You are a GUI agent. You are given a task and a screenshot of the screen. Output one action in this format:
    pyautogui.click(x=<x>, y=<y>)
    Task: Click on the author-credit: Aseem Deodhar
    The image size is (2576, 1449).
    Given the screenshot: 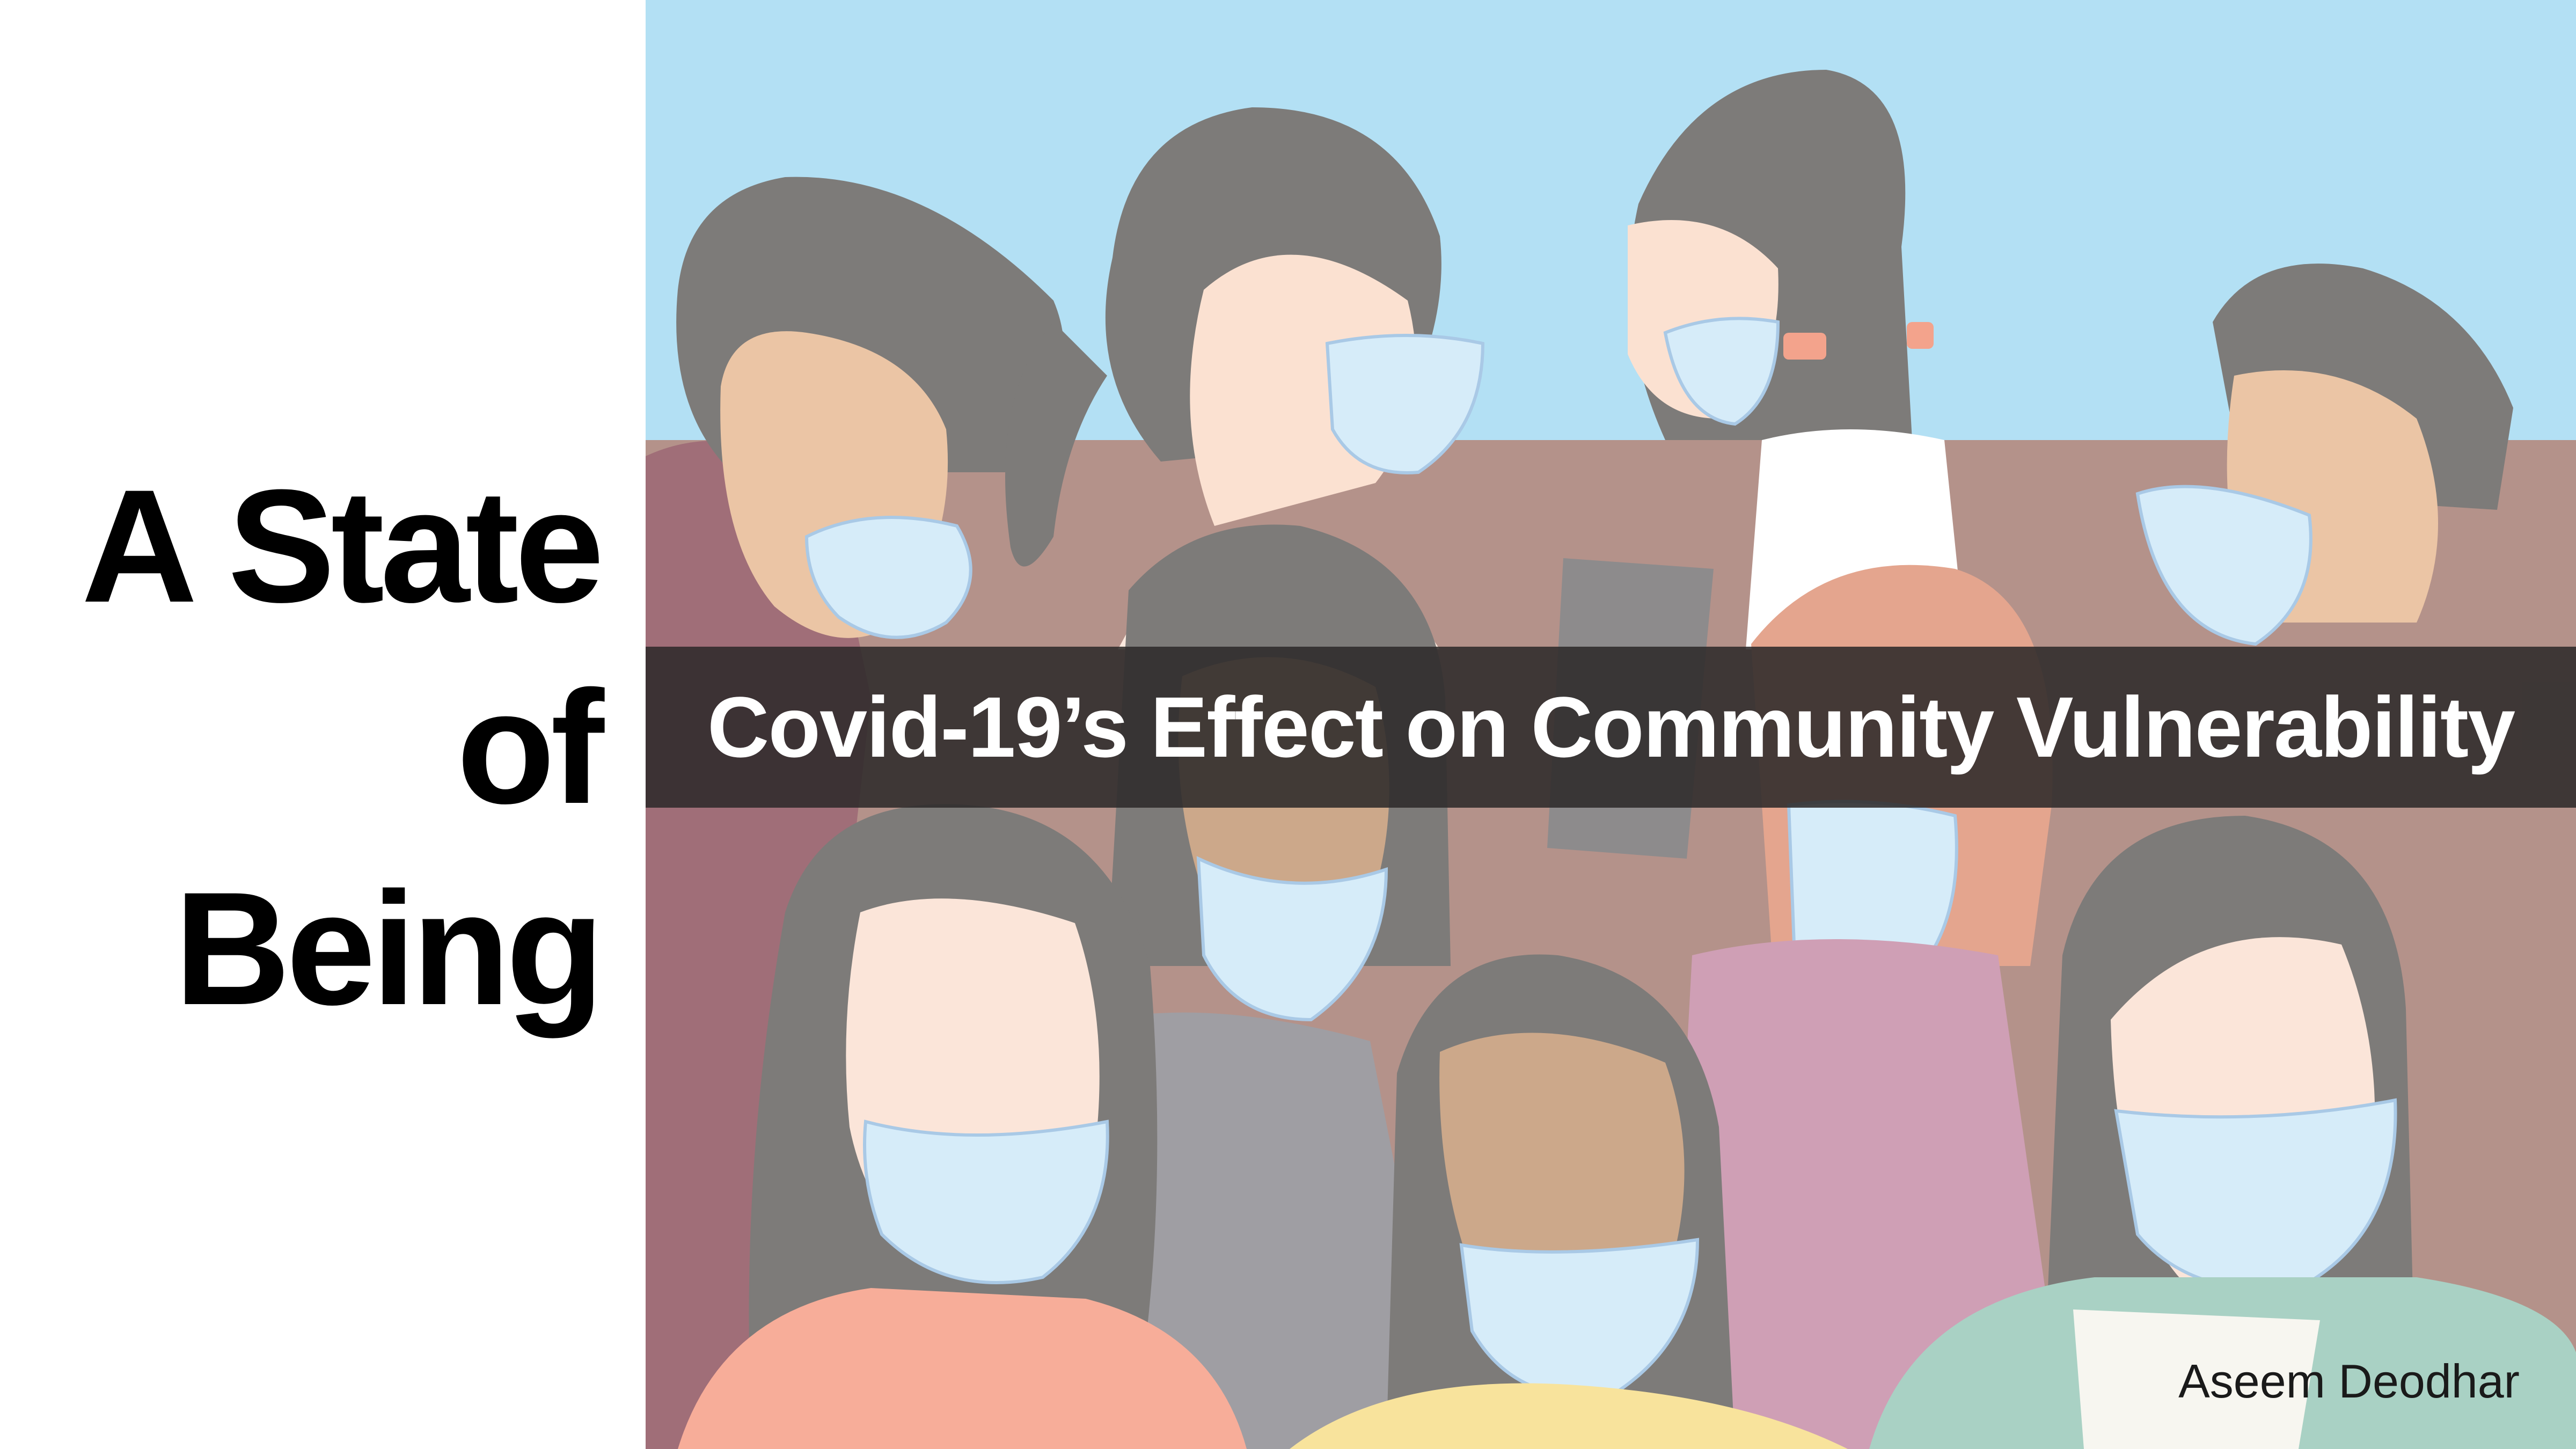 What is the action you would take?
    pyautogui.click(x=2349, y=1381)
    